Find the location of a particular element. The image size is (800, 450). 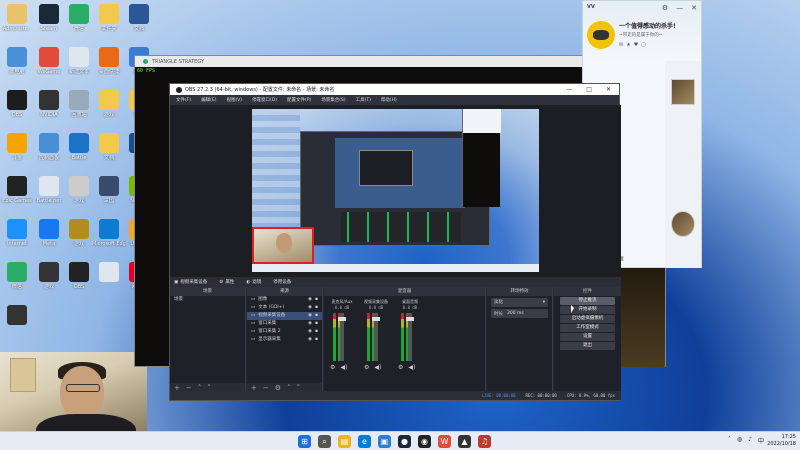

desktop-icon: 三国 is located at coordinates (109, 197).